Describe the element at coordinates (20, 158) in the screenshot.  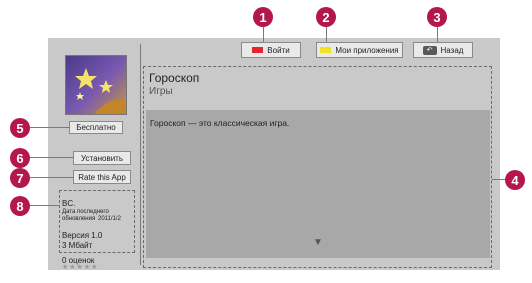
I see `callout-marker-6: 6` at that location.